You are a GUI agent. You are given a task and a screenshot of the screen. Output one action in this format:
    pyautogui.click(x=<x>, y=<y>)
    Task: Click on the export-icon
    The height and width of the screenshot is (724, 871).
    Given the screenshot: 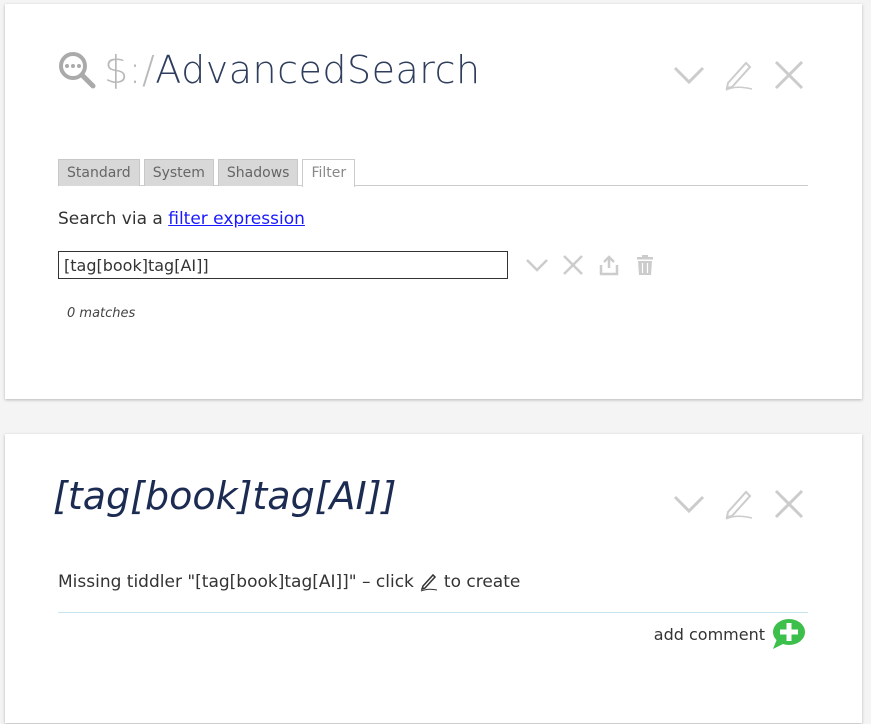 What is the action you would take?
    pyautogui.click(x=609, y=265)
    